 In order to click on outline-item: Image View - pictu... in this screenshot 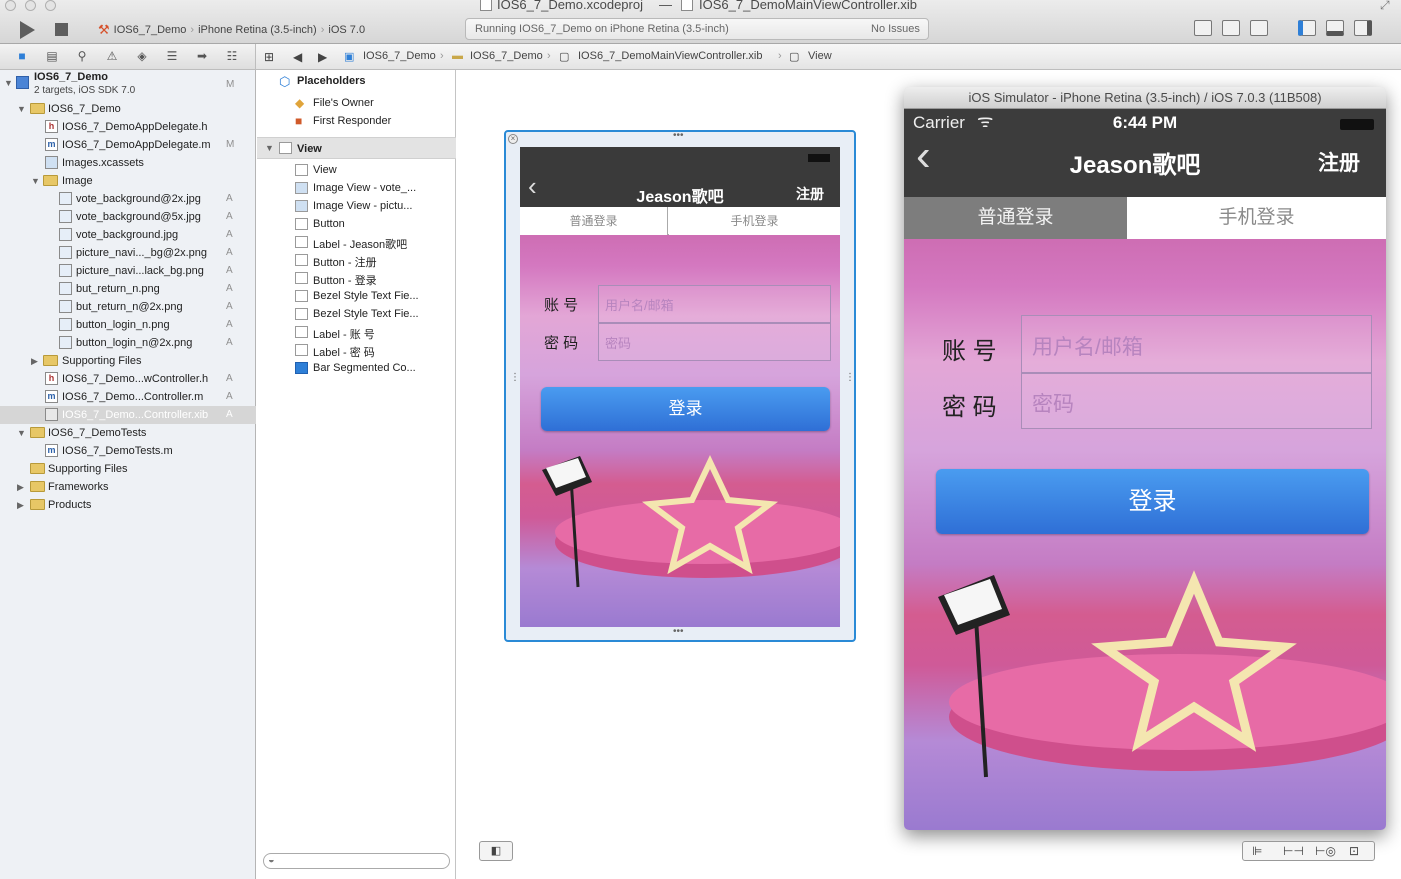, I will do `click(356, 206)`.